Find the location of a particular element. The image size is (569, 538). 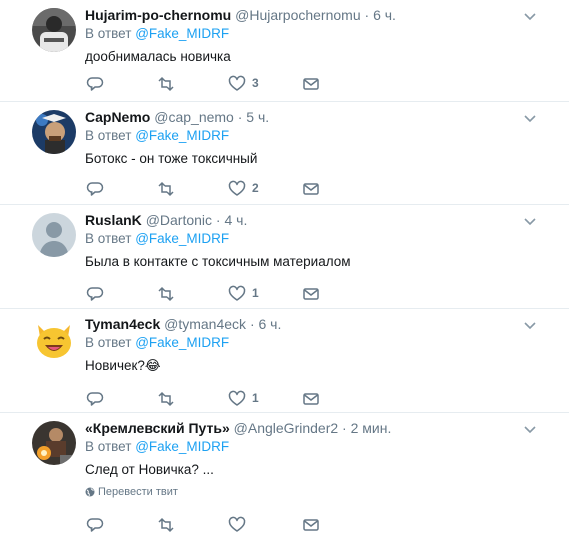

like-button: 3 is located at coordinates (243, 84).